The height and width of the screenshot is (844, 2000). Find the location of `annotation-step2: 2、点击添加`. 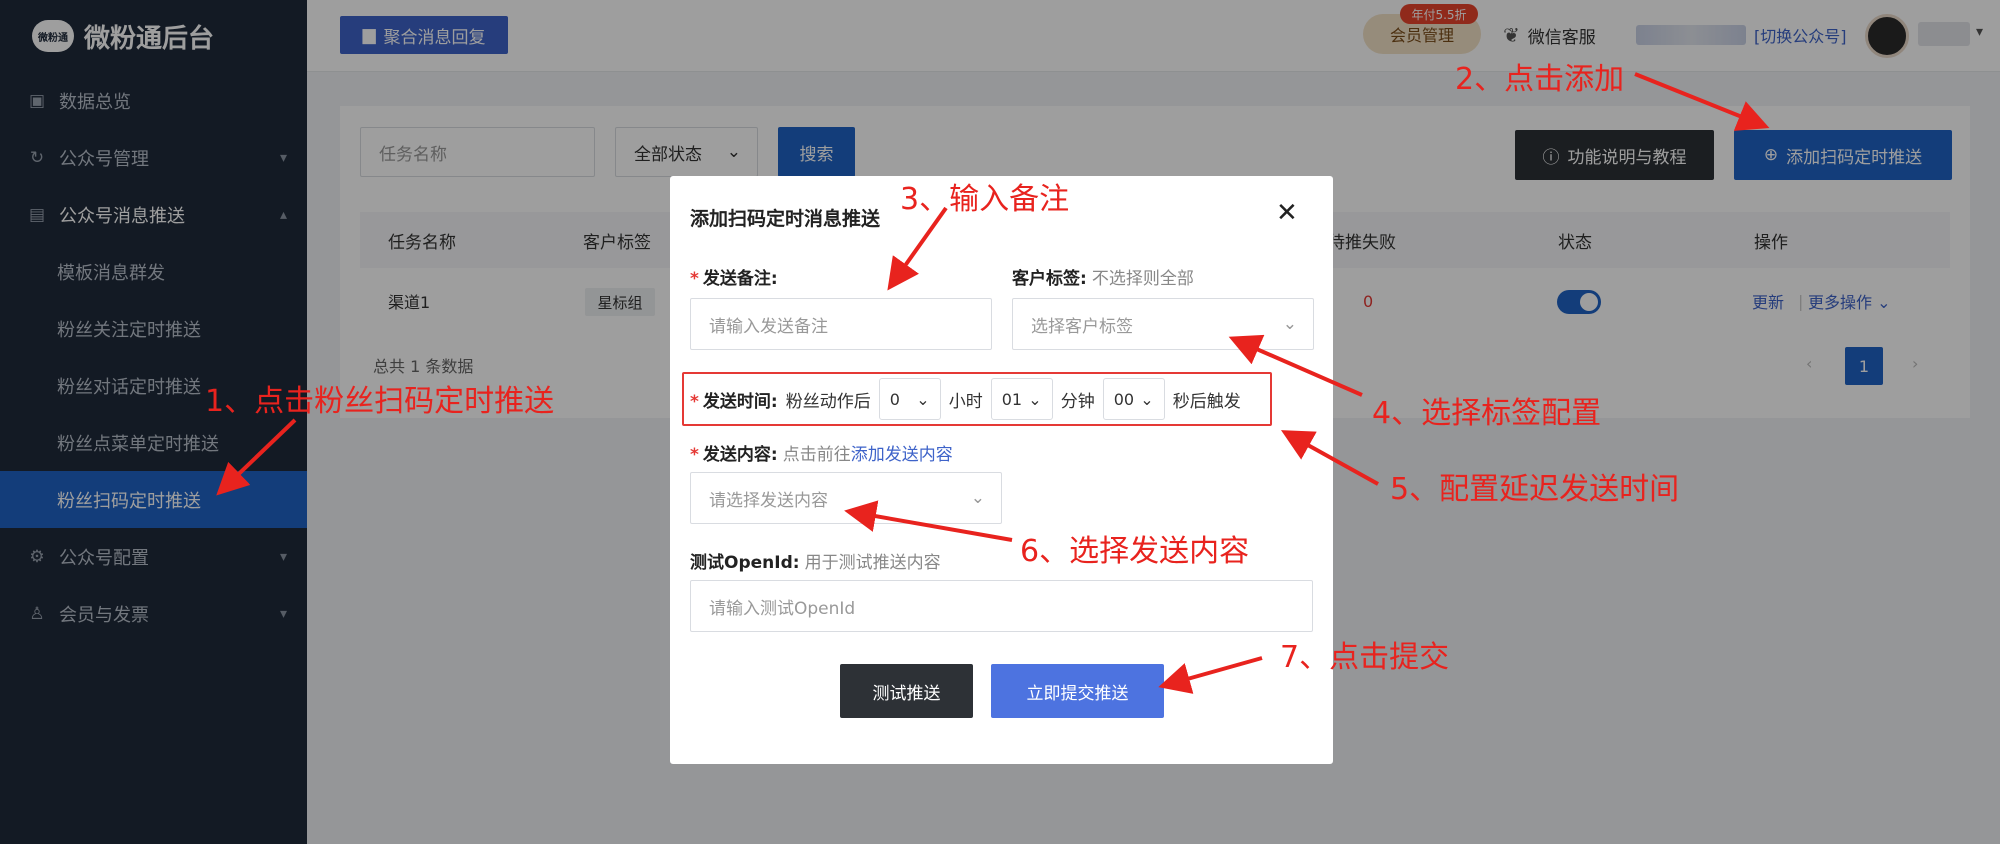

annotation-step2: 2、点击添加 is located at coordinates (1540, 79).